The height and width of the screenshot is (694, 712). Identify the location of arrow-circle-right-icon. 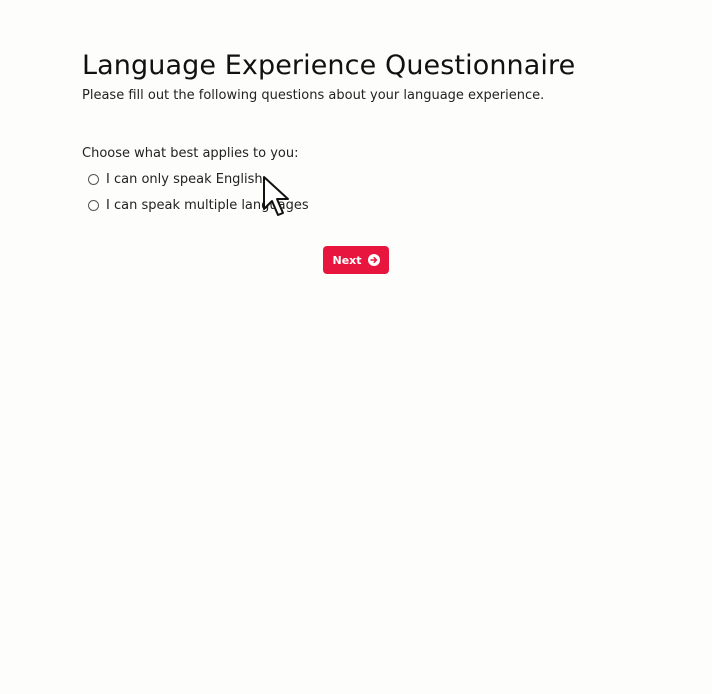
(373, 260).